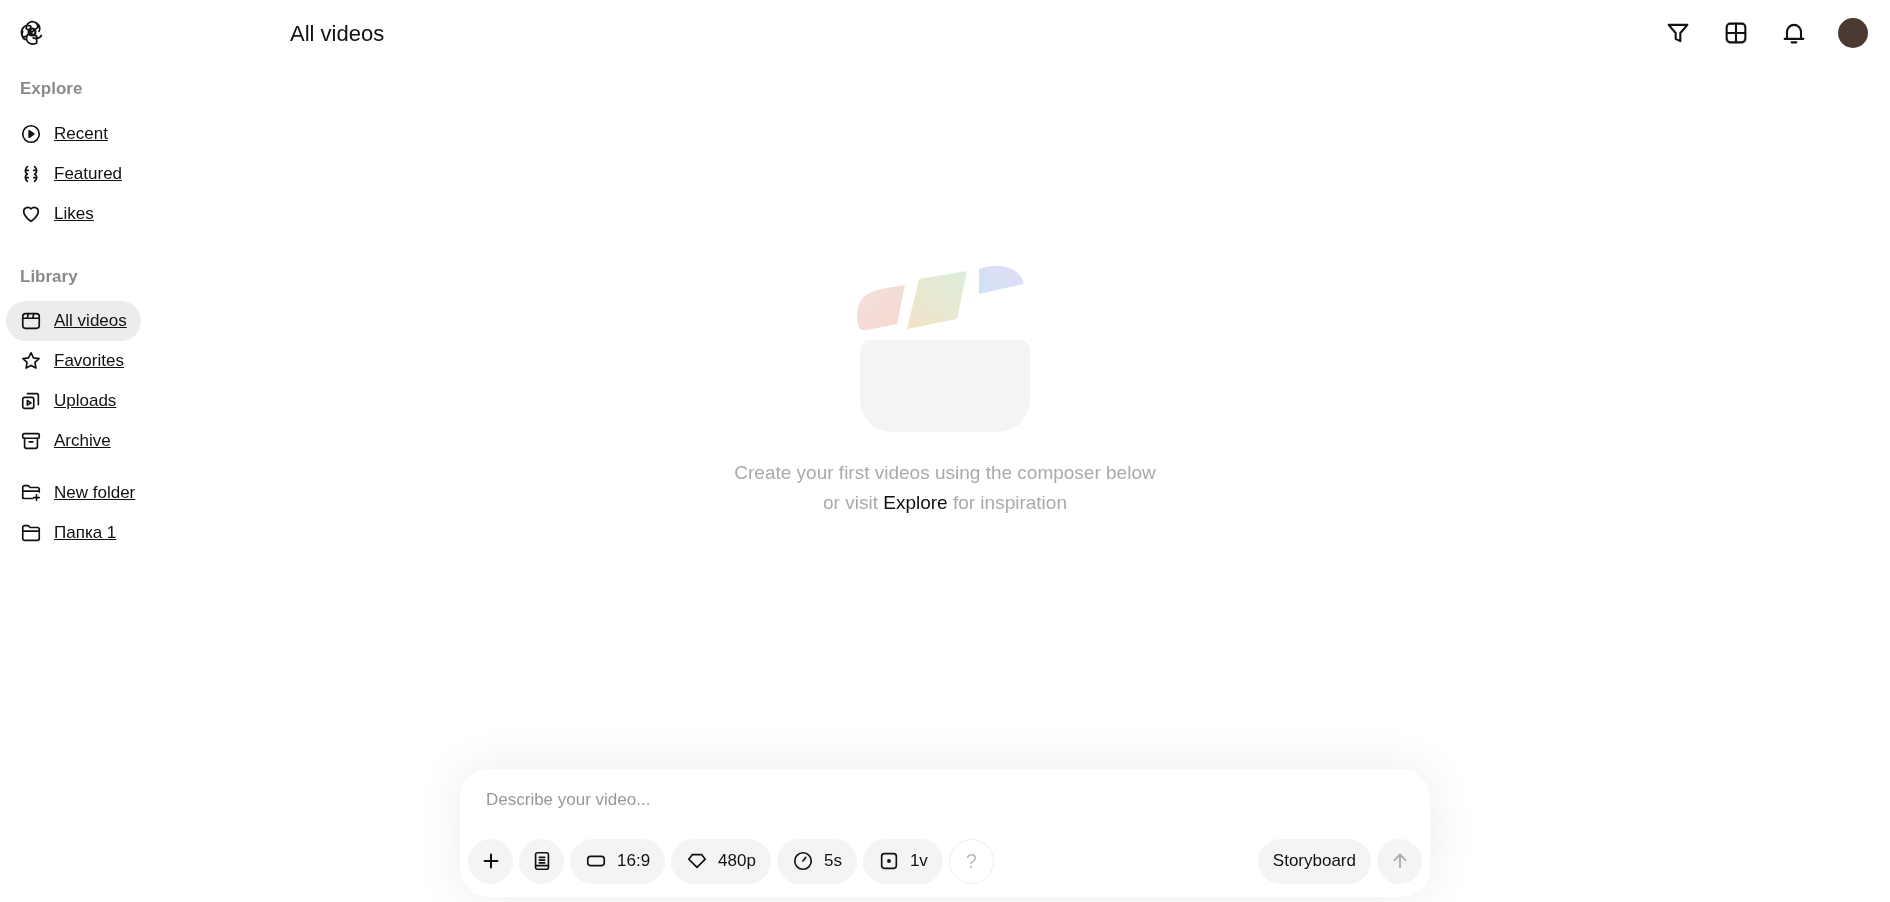 Image resolution: width=1890 pixels, height=902 pixels. Describe the element at coordinates (68, 401) in the screenshot. I see `sidebar-item: Uploads` at that location.